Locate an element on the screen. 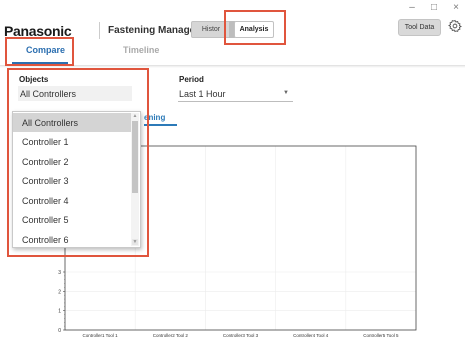 The width and height of the screenshot is (465, 355). y-tick-label: 3 is located at coordinates (59, 273).